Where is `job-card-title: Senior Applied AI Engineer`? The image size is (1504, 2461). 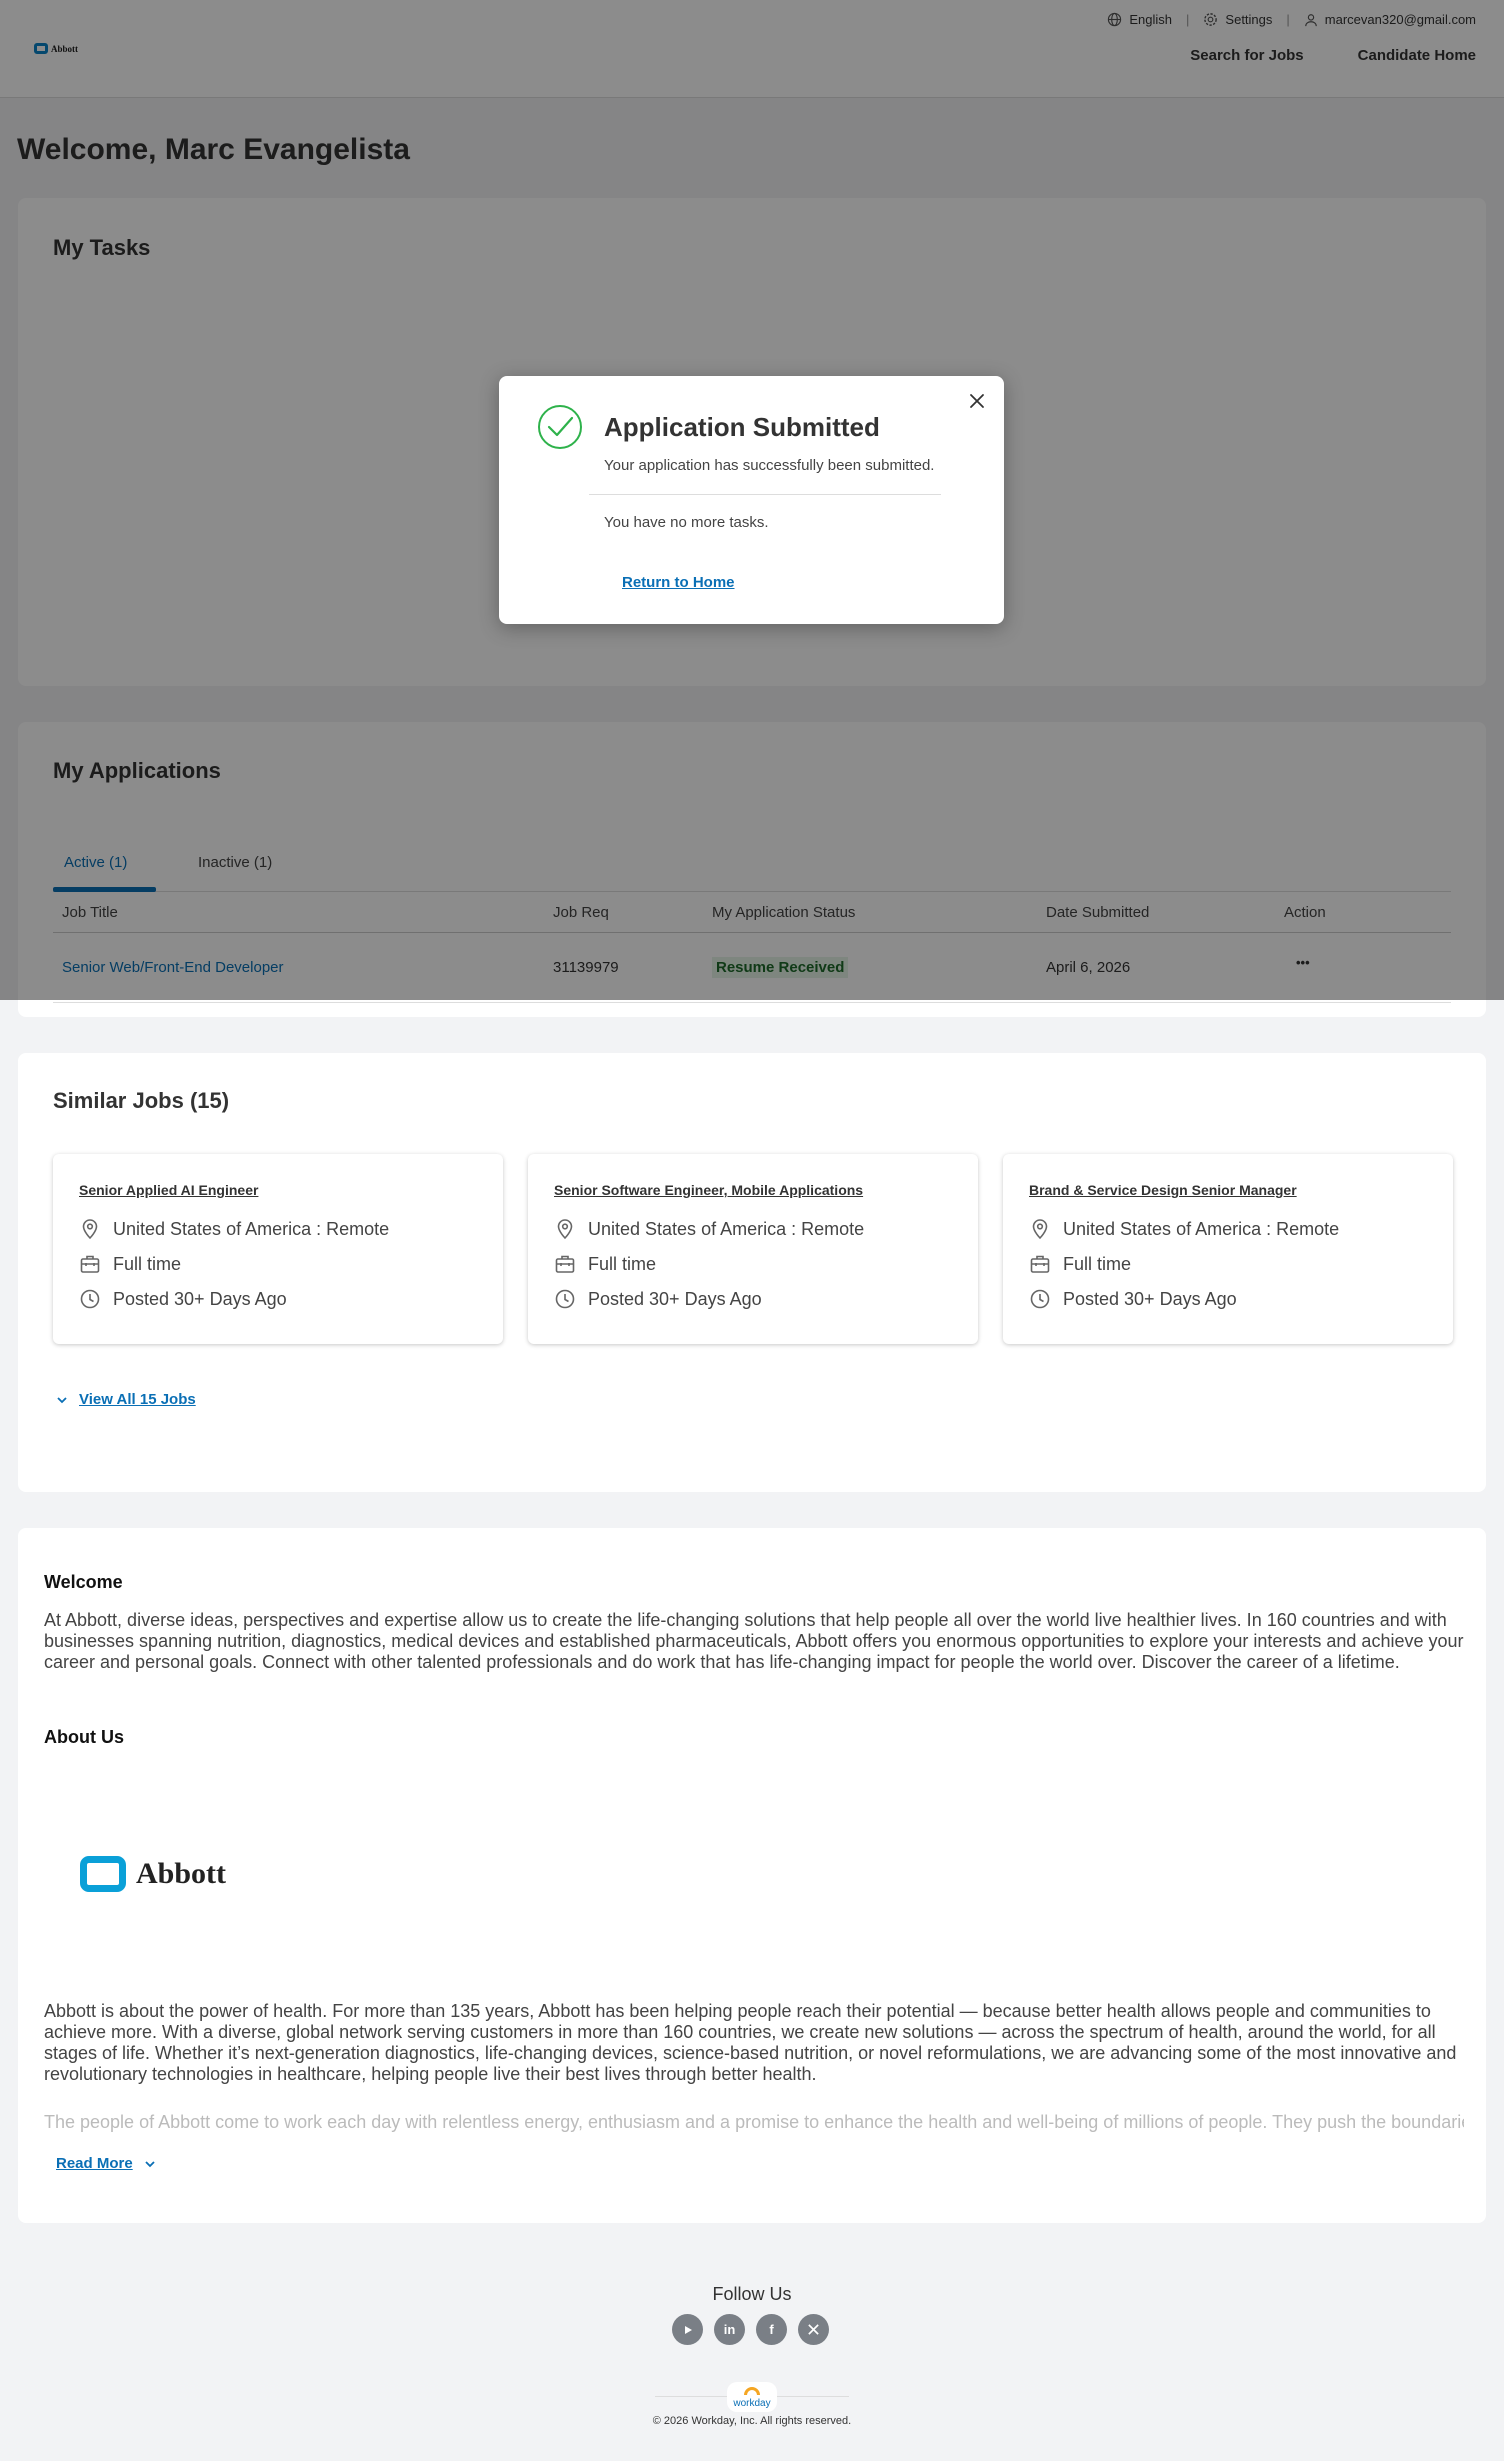
job-card-title: Senior Applied AI Engineer is located at coordinates (168, 1190).